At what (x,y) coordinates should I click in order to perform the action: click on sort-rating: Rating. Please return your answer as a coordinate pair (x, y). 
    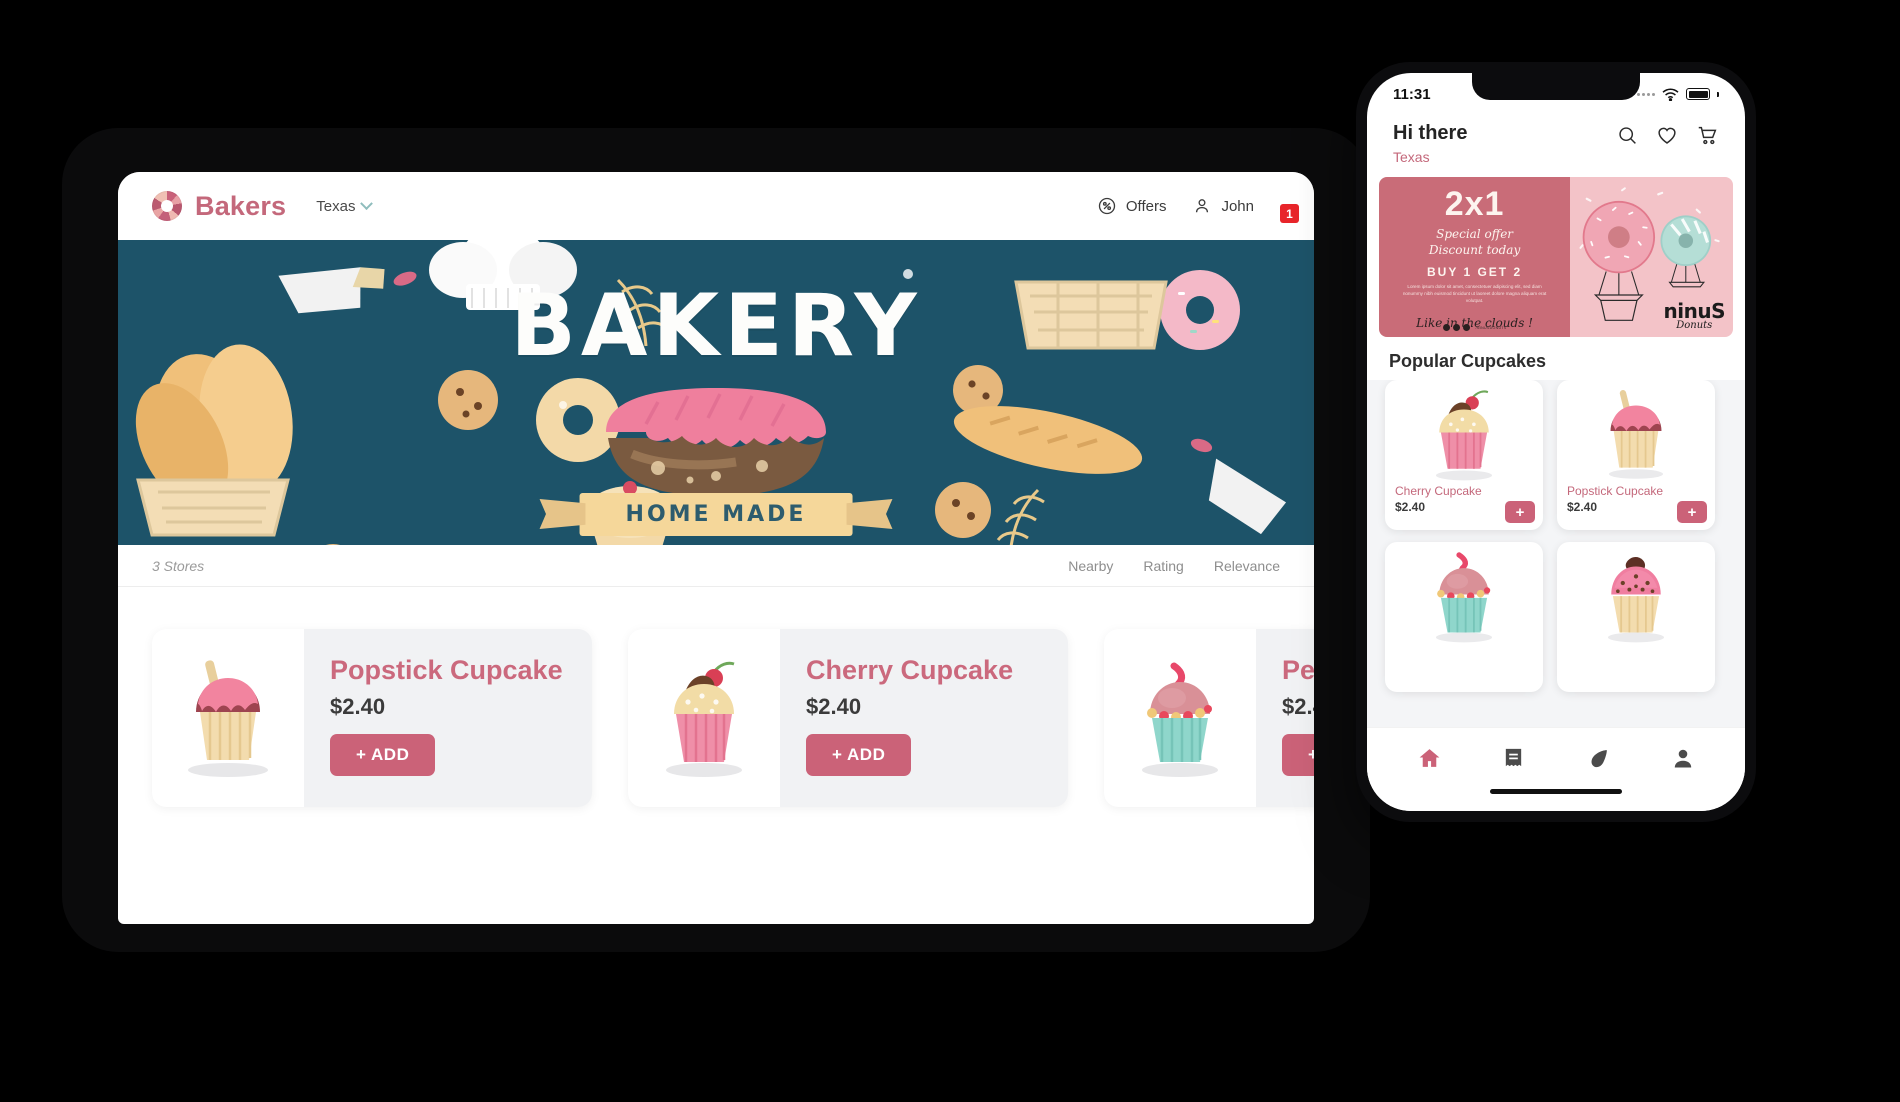
    Looking at the image, I should click on (1163, 566).